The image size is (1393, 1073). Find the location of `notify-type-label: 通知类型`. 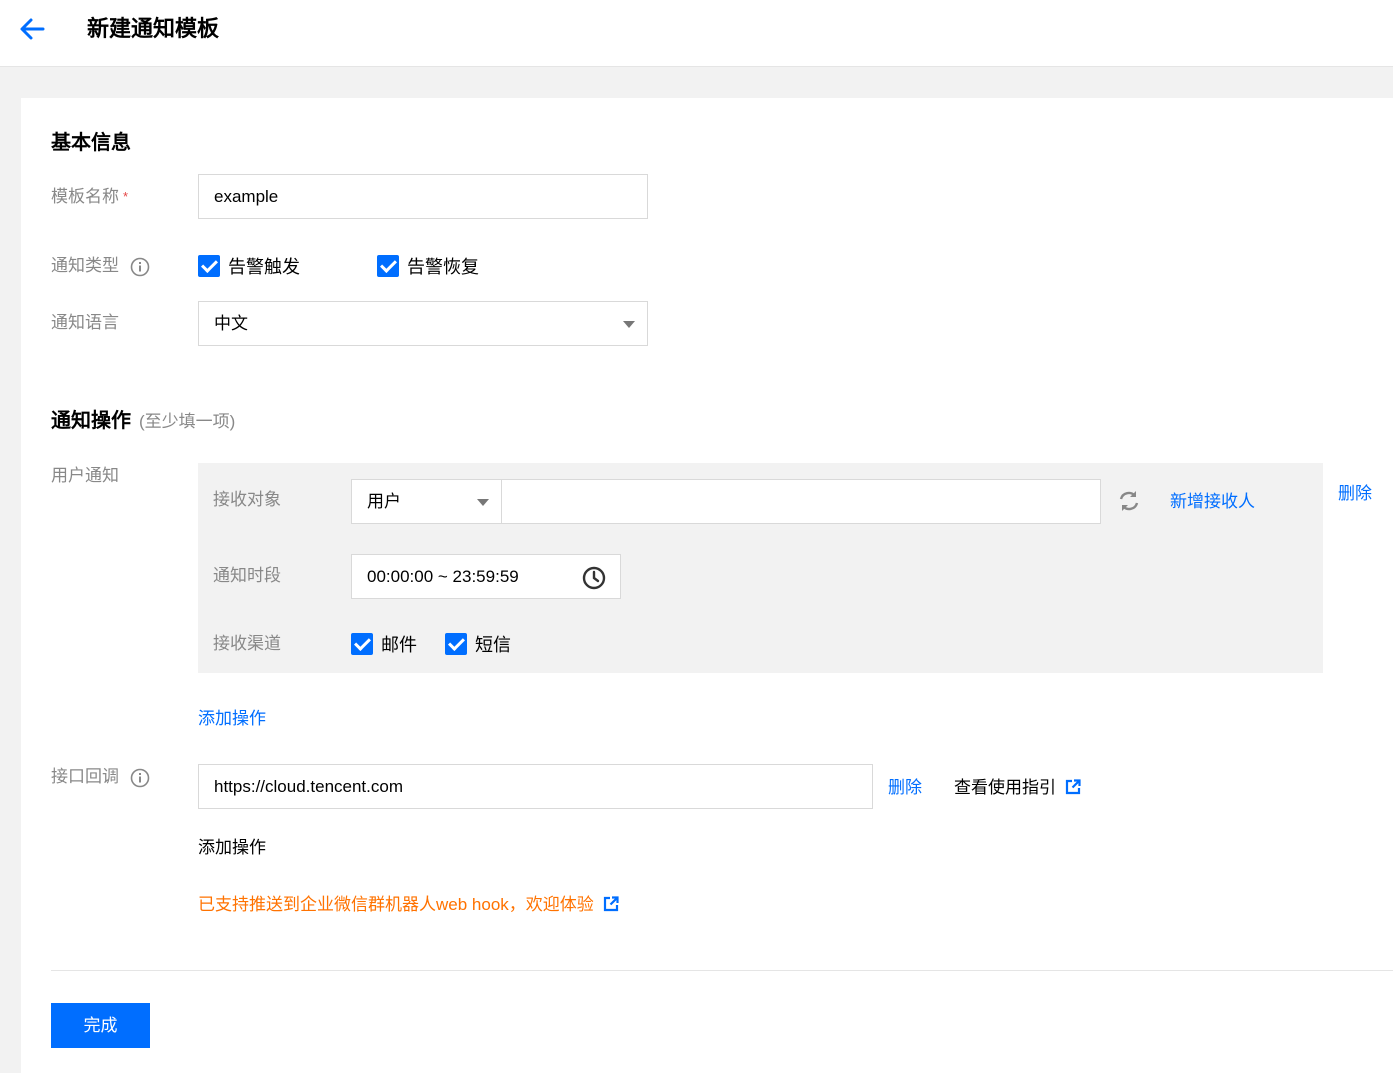

notify-type-label: 通知类型 is located at coordinates (100, 266).